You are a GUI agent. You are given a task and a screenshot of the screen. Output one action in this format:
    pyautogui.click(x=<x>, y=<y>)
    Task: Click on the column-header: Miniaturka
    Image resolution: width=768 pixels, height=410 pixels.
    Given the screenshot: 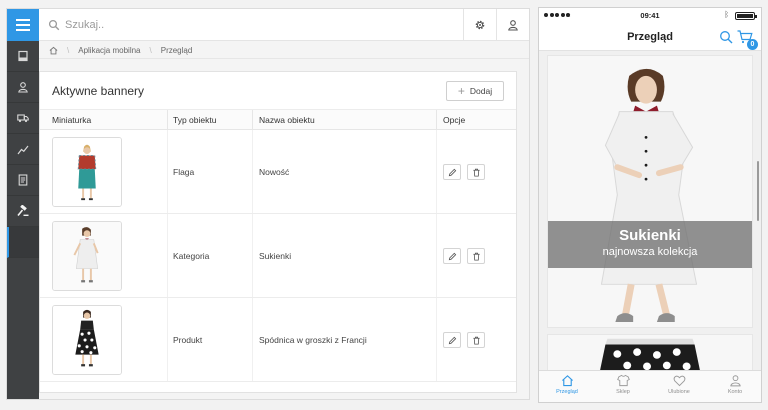 What is the action you would take?
    pyautogui.click(x=72, y=120)
    